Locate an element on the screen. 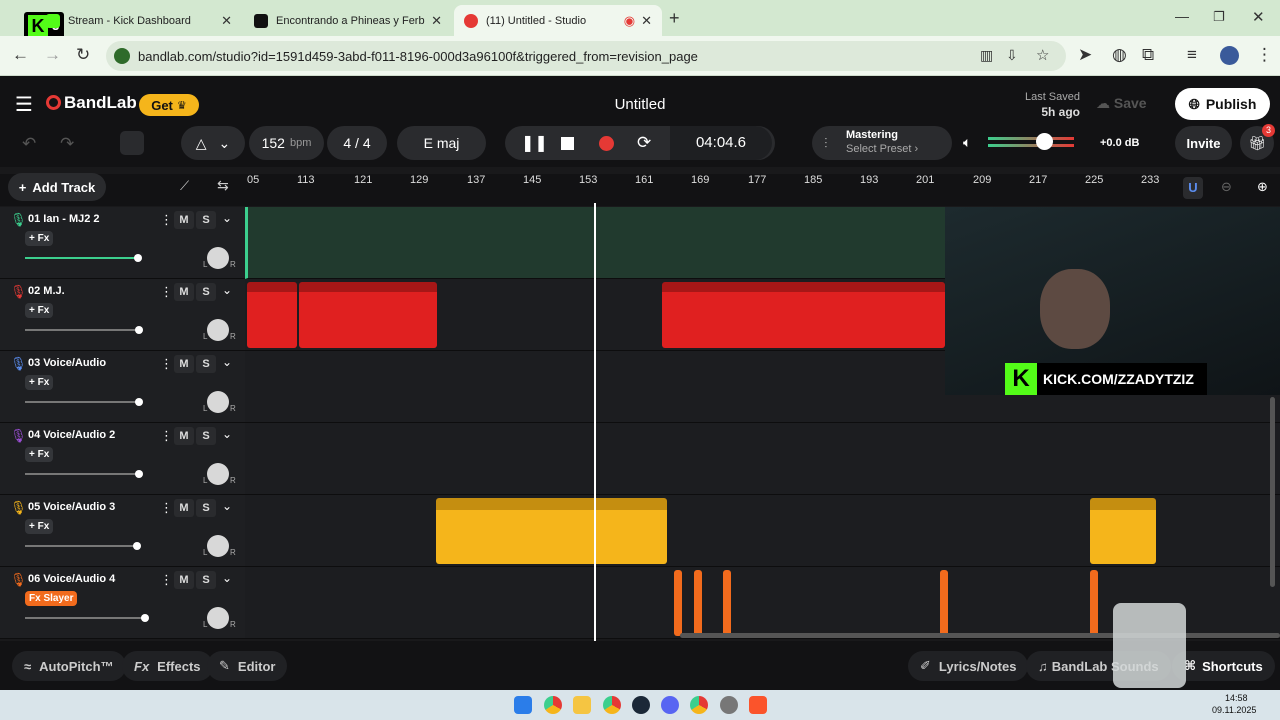 The width and height of the screenshot is (1280, 720). extension-ext-icon: ◍ is located at coordinates (1119, 55).